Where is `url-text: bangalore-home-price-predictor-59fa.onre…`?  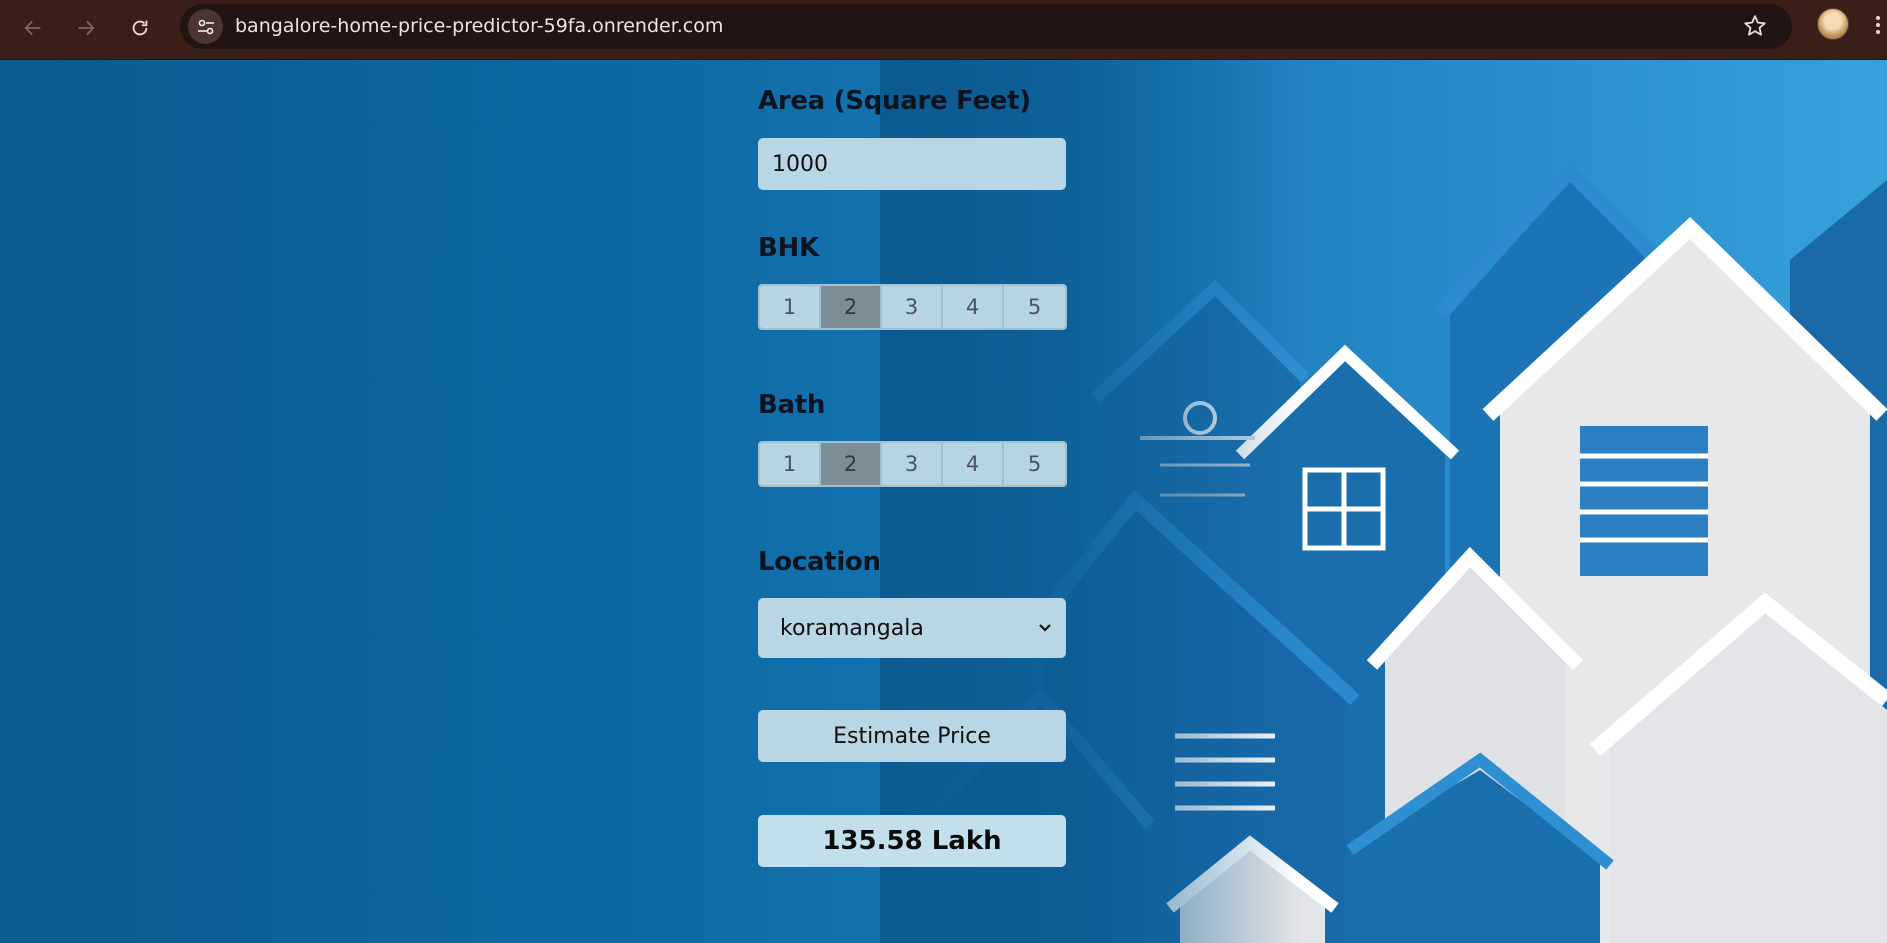
url-text: bangalore-home-price-predictor-59fa.onre… is located at coordinates (479, 26).